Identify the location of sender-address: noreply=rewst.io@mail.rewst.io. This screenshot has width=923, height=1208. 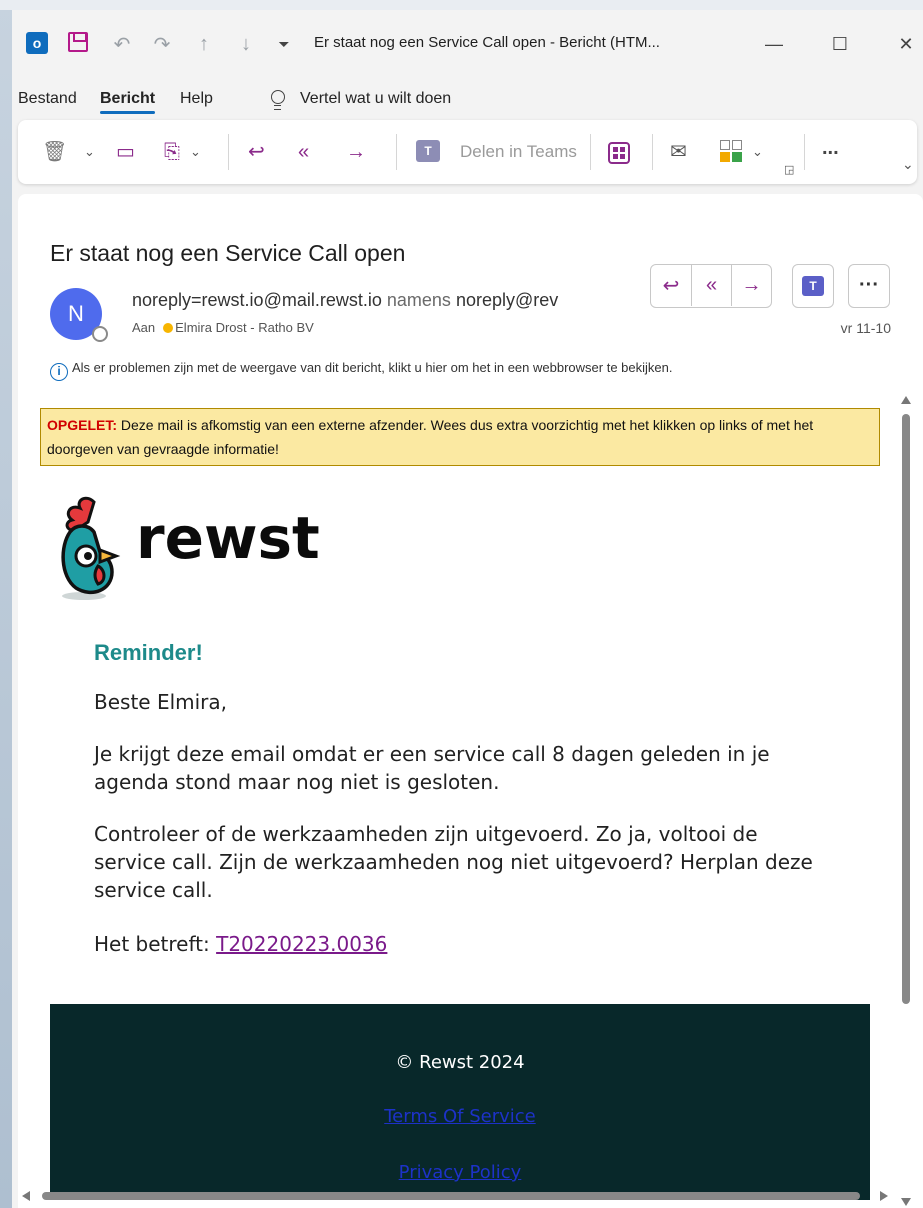
(257, 300).